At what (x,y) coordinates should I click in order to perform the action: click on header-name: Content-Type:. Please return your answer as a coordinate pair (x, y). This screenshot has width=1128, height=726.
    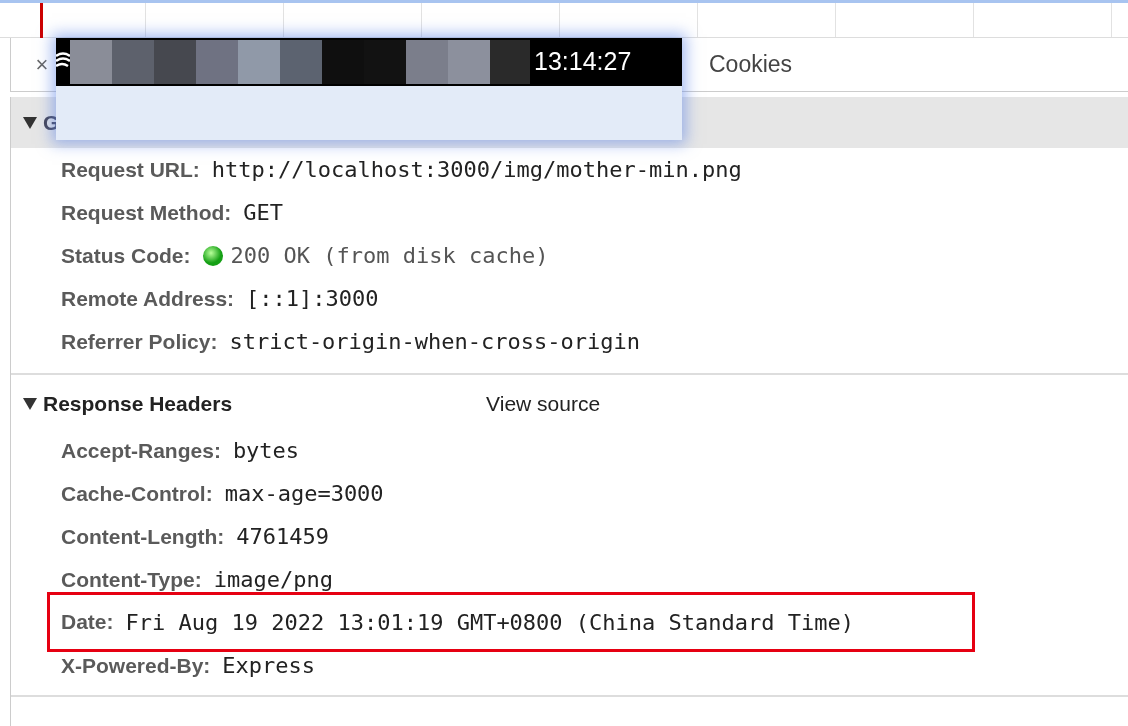
    Looking at the image, I should click on (131, 579).